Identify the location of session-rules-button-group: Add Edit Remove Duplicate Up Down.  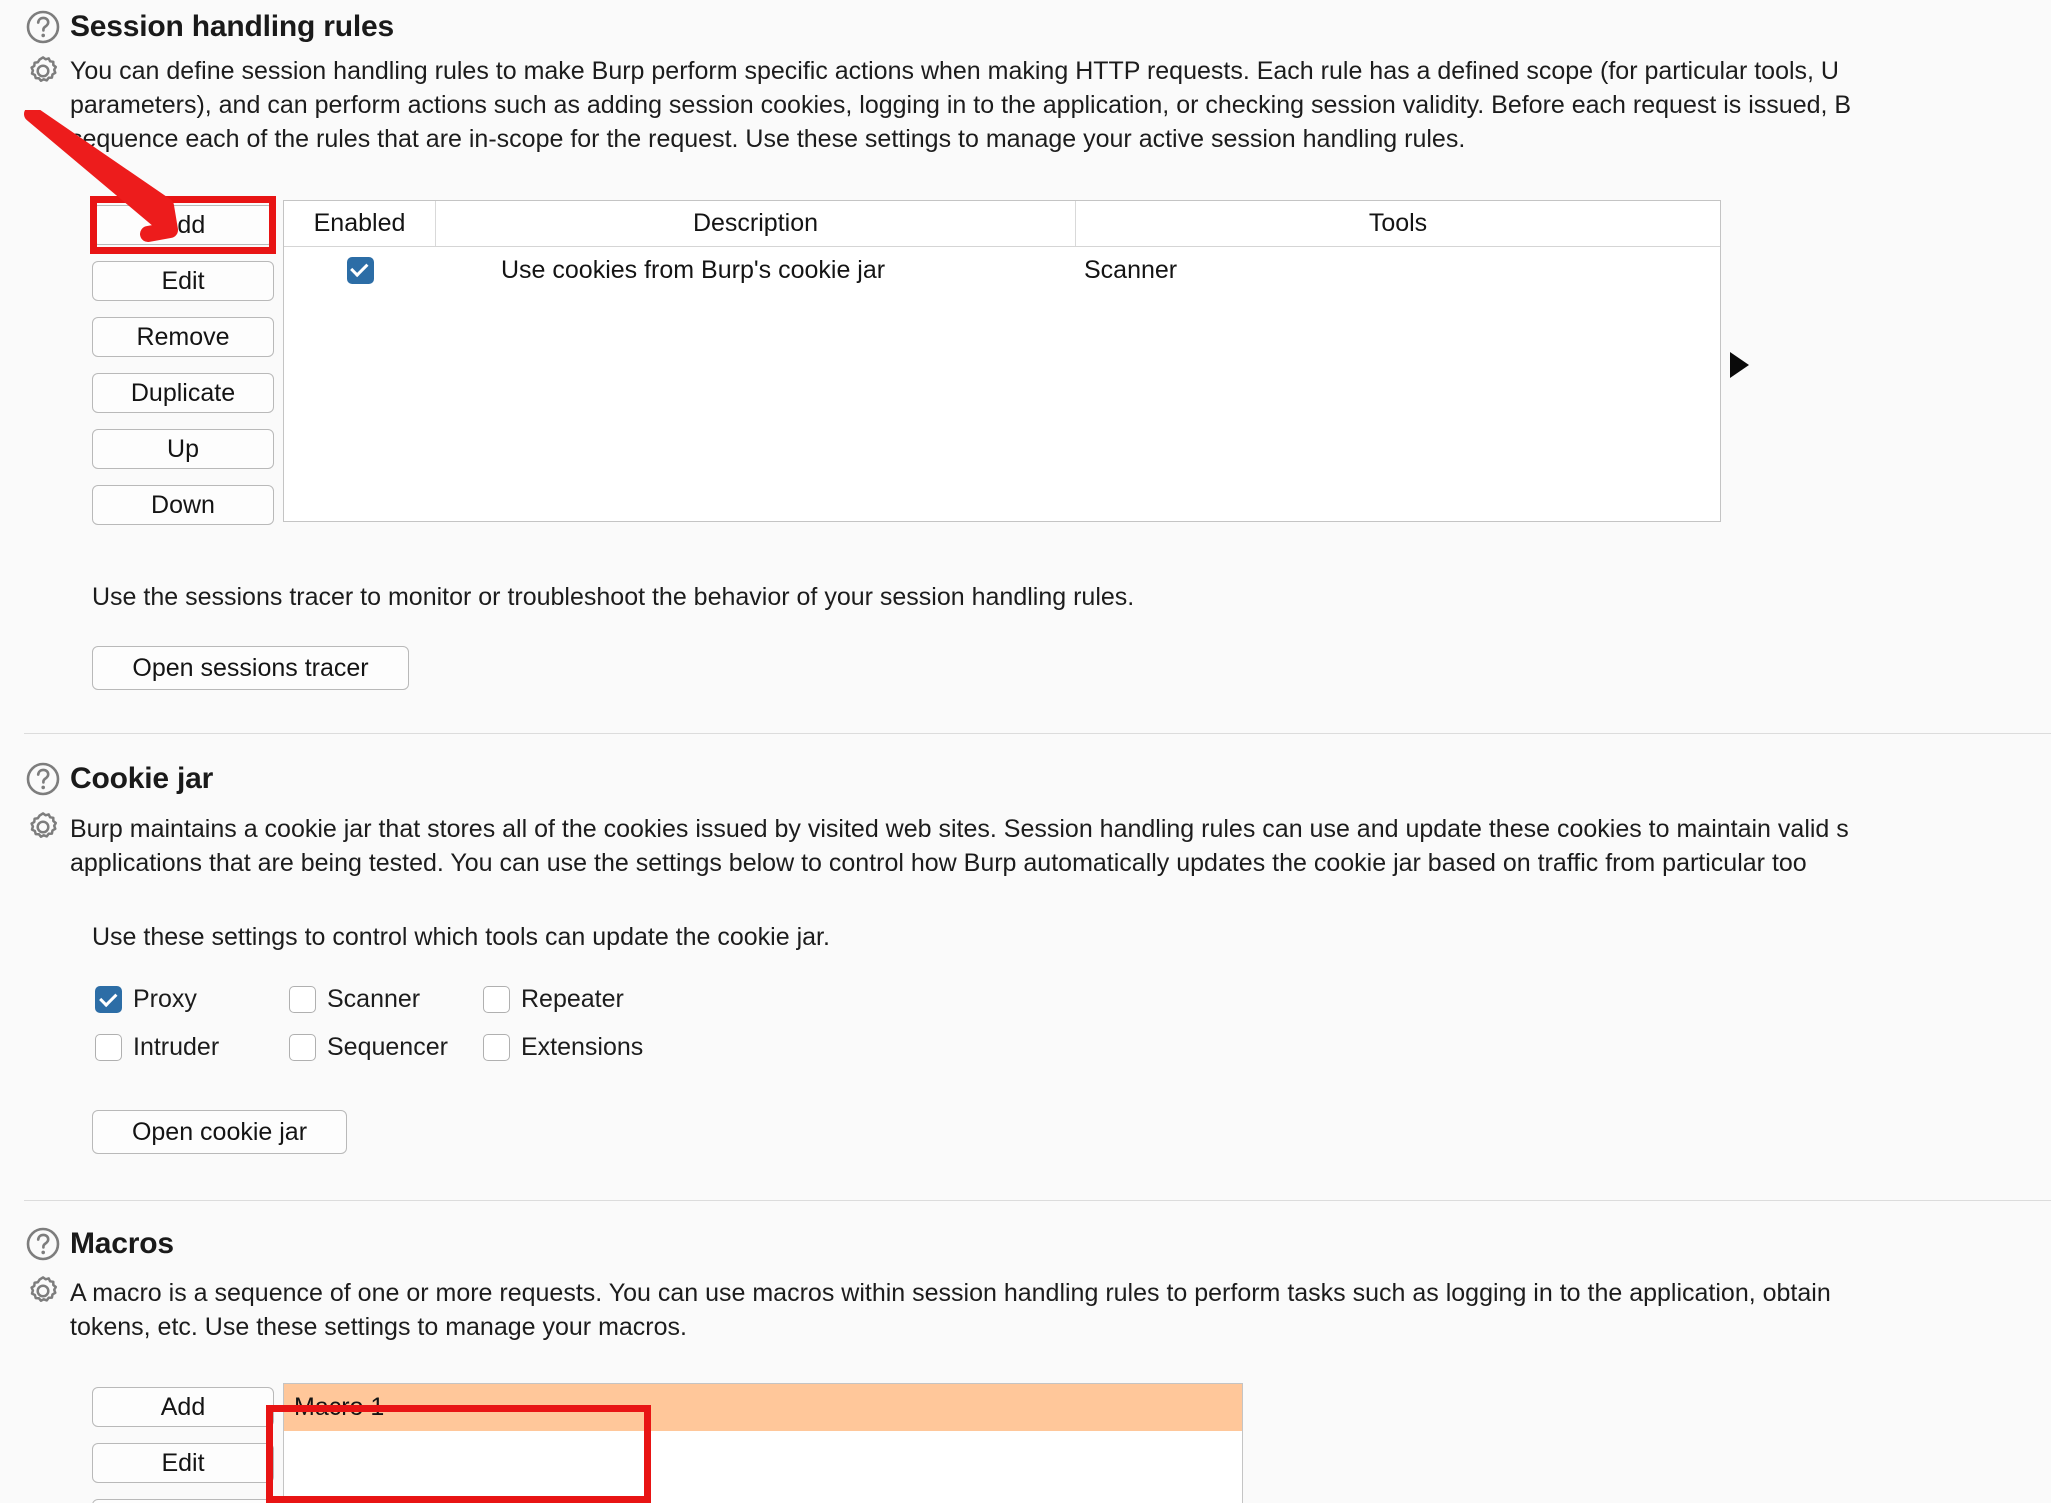
(183, 365).